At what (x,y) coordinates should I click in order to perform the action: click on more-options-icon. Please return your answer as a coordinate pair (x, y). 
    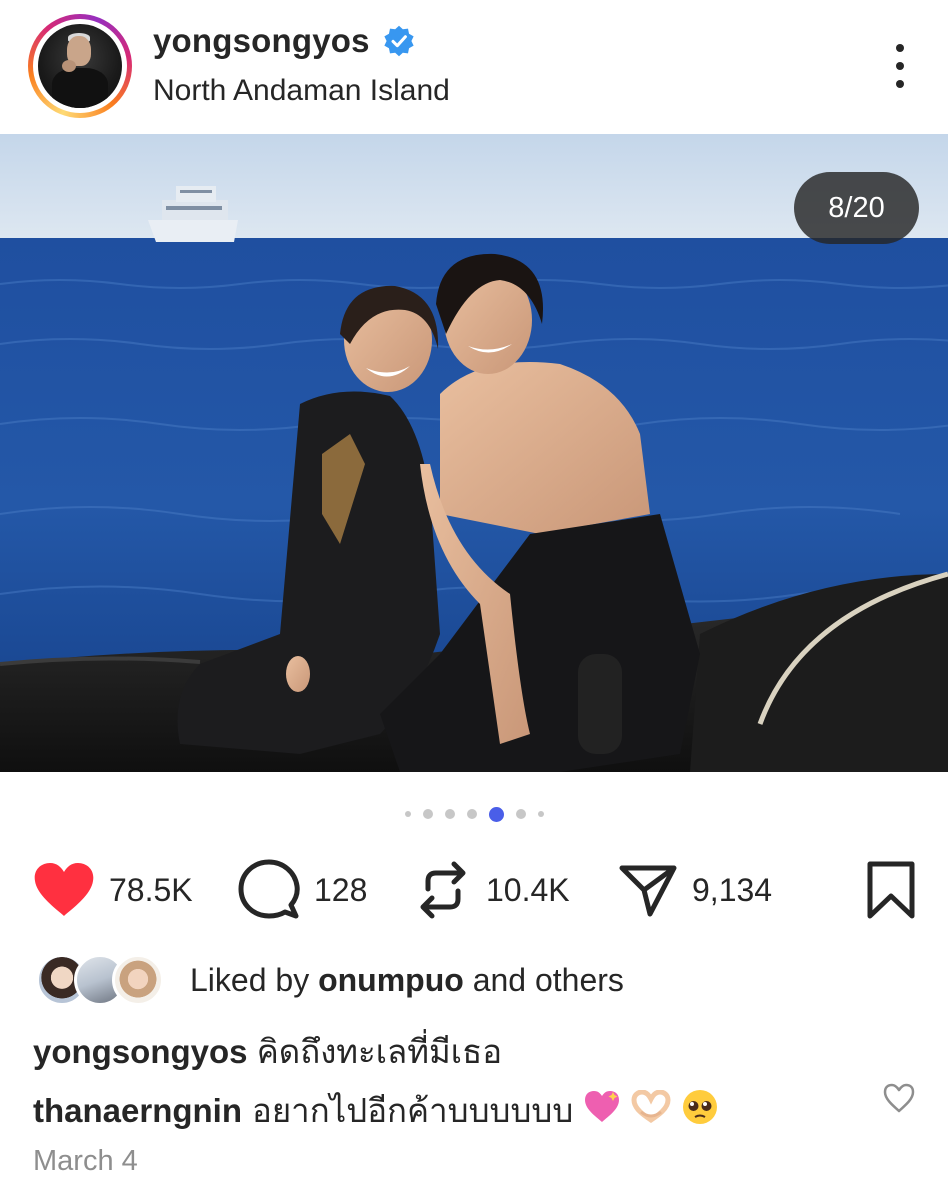
    Looking at the image, I should click on (900, 66).